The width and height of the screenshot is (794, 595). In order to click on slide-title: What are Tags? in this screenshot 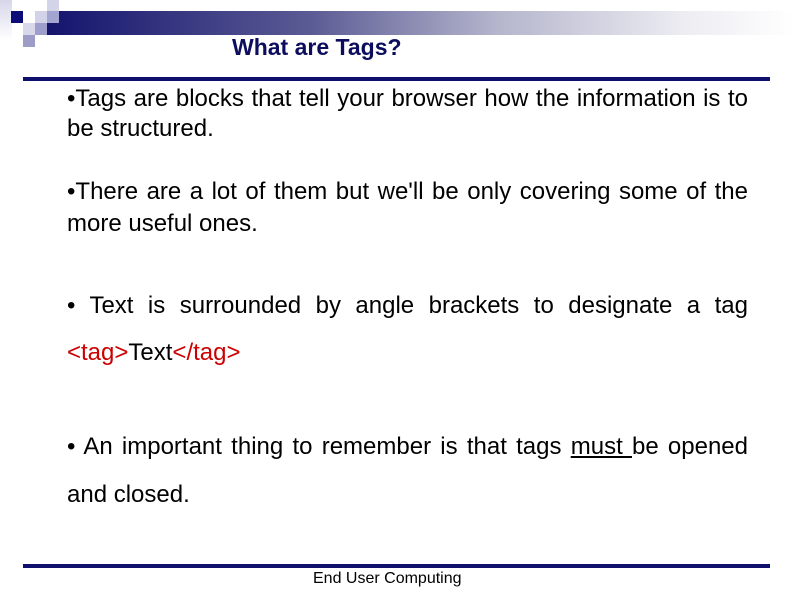, I will do `click(317, 47)`.